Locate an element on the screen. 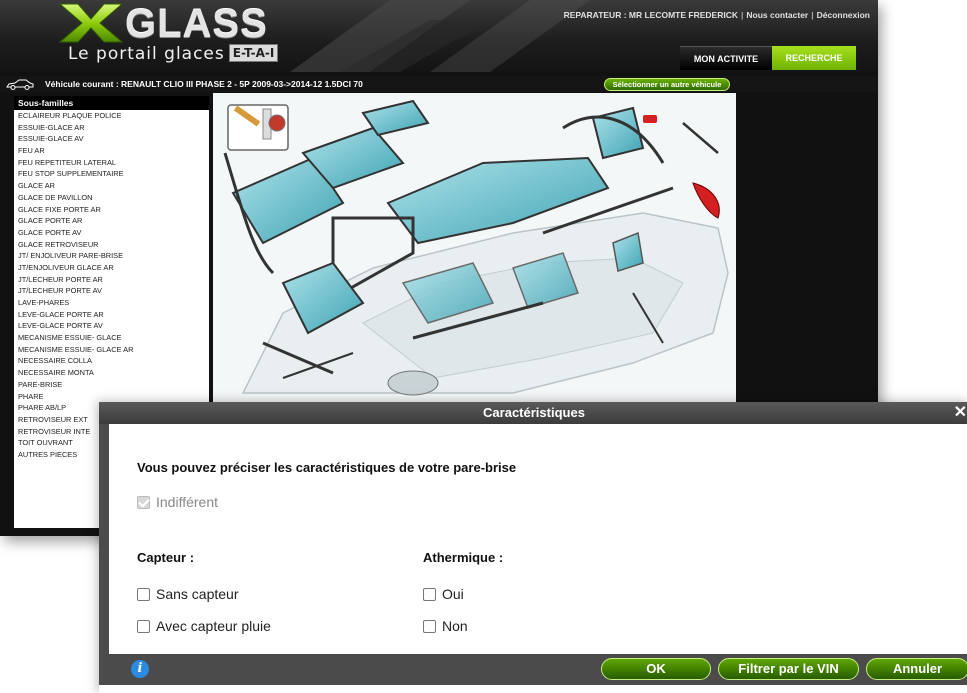  sans-capteur-option: Sans capteur is located at coordinates (188, 594).